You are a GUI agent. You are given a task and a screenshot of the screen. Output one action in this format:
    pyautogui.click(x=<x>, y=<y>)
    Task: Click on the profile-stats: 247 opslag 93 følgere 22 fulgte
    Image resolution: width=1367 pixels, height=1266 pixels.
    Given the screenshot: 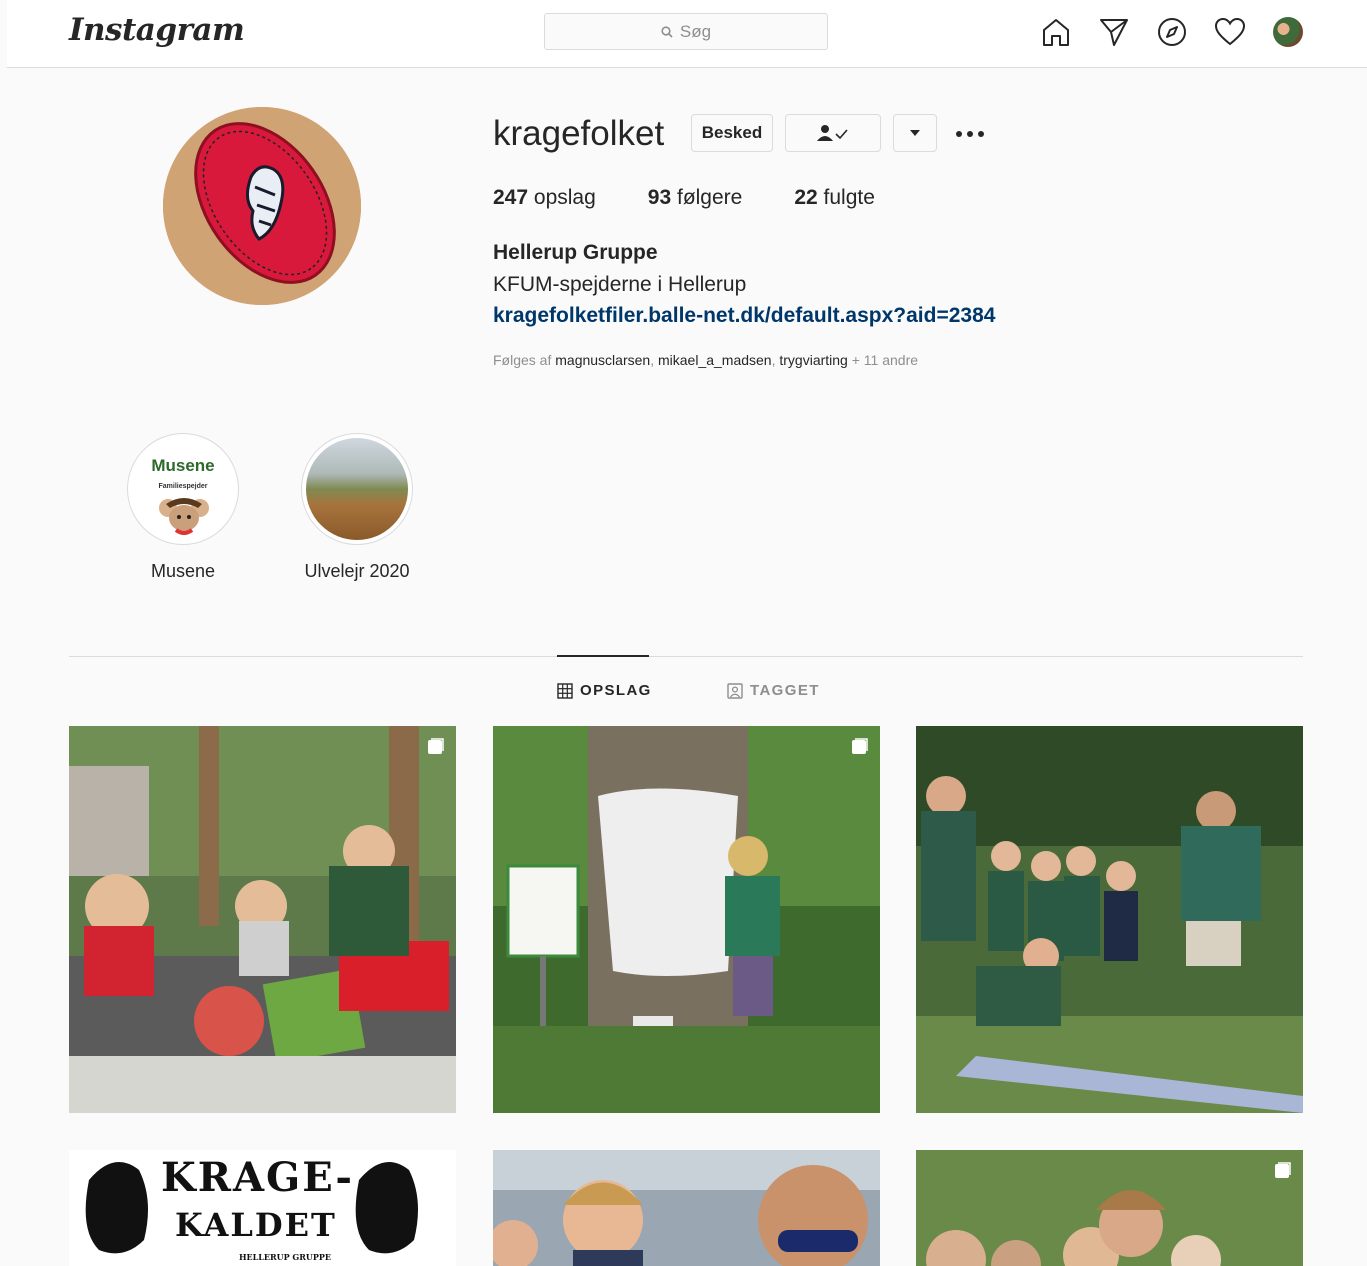 What is the action you would take?
    pyautogui.click(x=710, y=198)
    